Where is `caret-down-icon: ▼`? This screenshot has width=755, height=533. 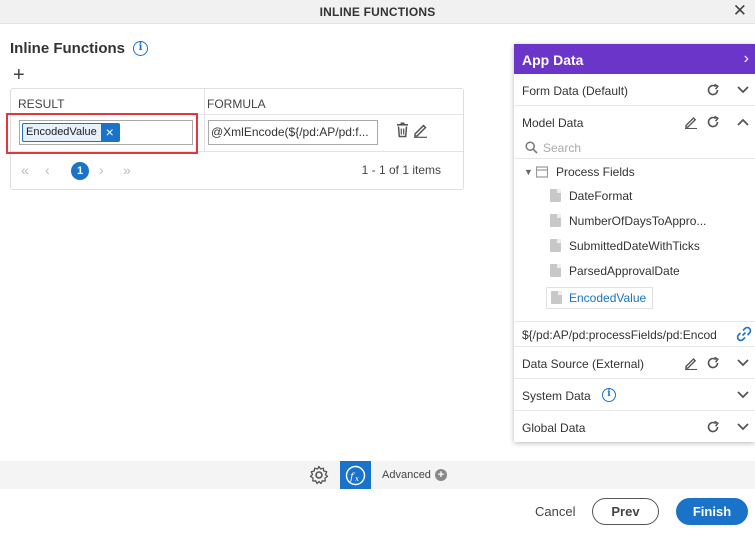 caret-down-icon: ▼ is located at coordinates (528, 172).